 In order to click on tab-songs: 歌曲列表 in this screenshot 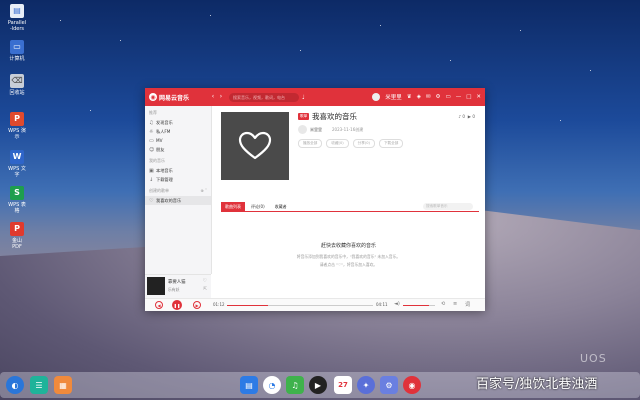, I will do `click(233, 206)`.